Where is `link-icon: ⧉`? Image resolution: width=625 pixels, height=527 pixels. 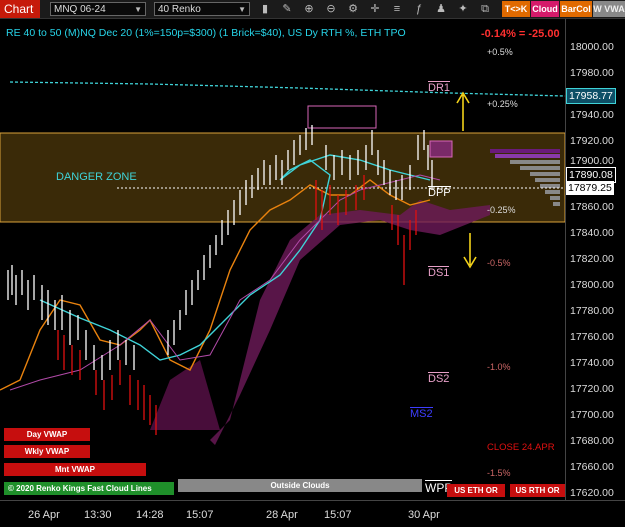 link-icon: ⧉ is located at coordinates (485, 9).